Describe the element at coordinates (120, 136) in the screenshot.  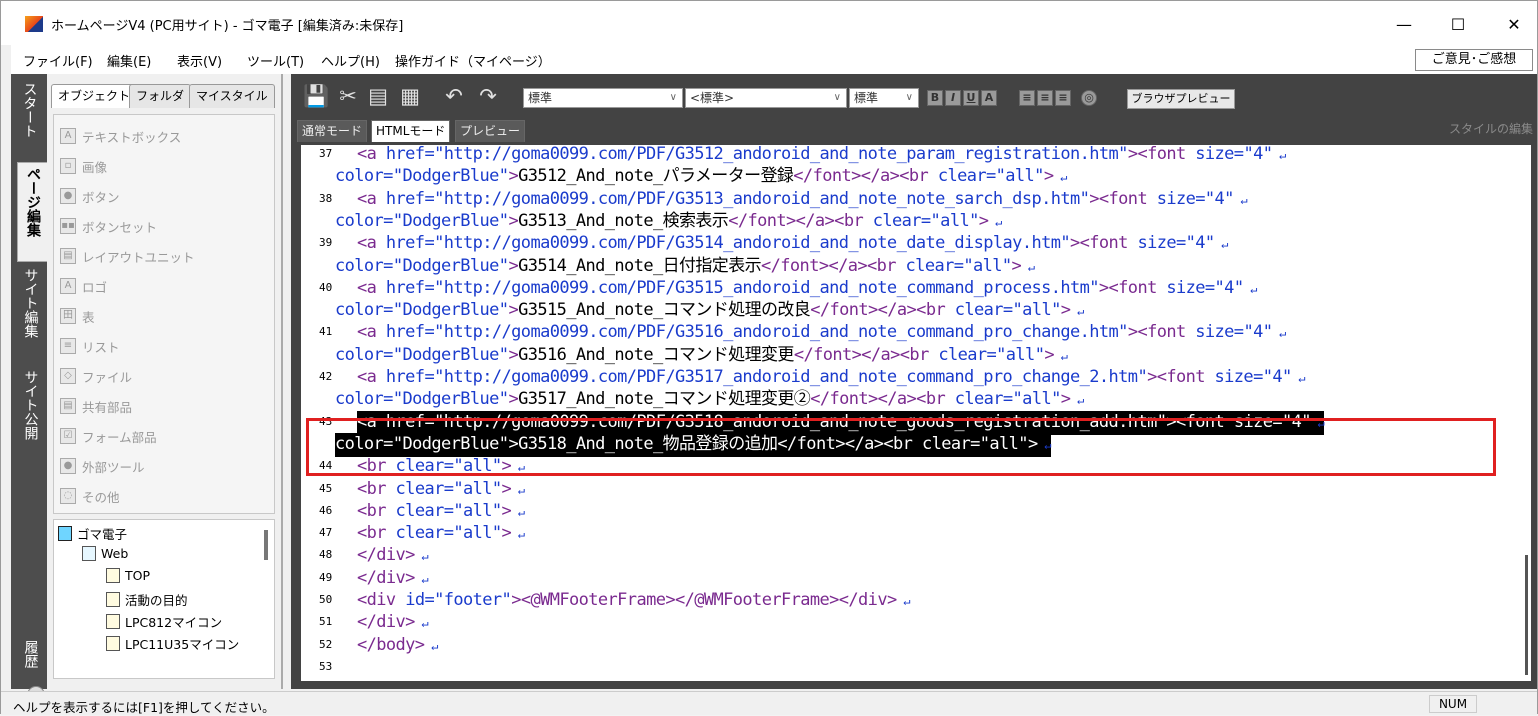
I see `object-item: A テキストボックス` at that location.